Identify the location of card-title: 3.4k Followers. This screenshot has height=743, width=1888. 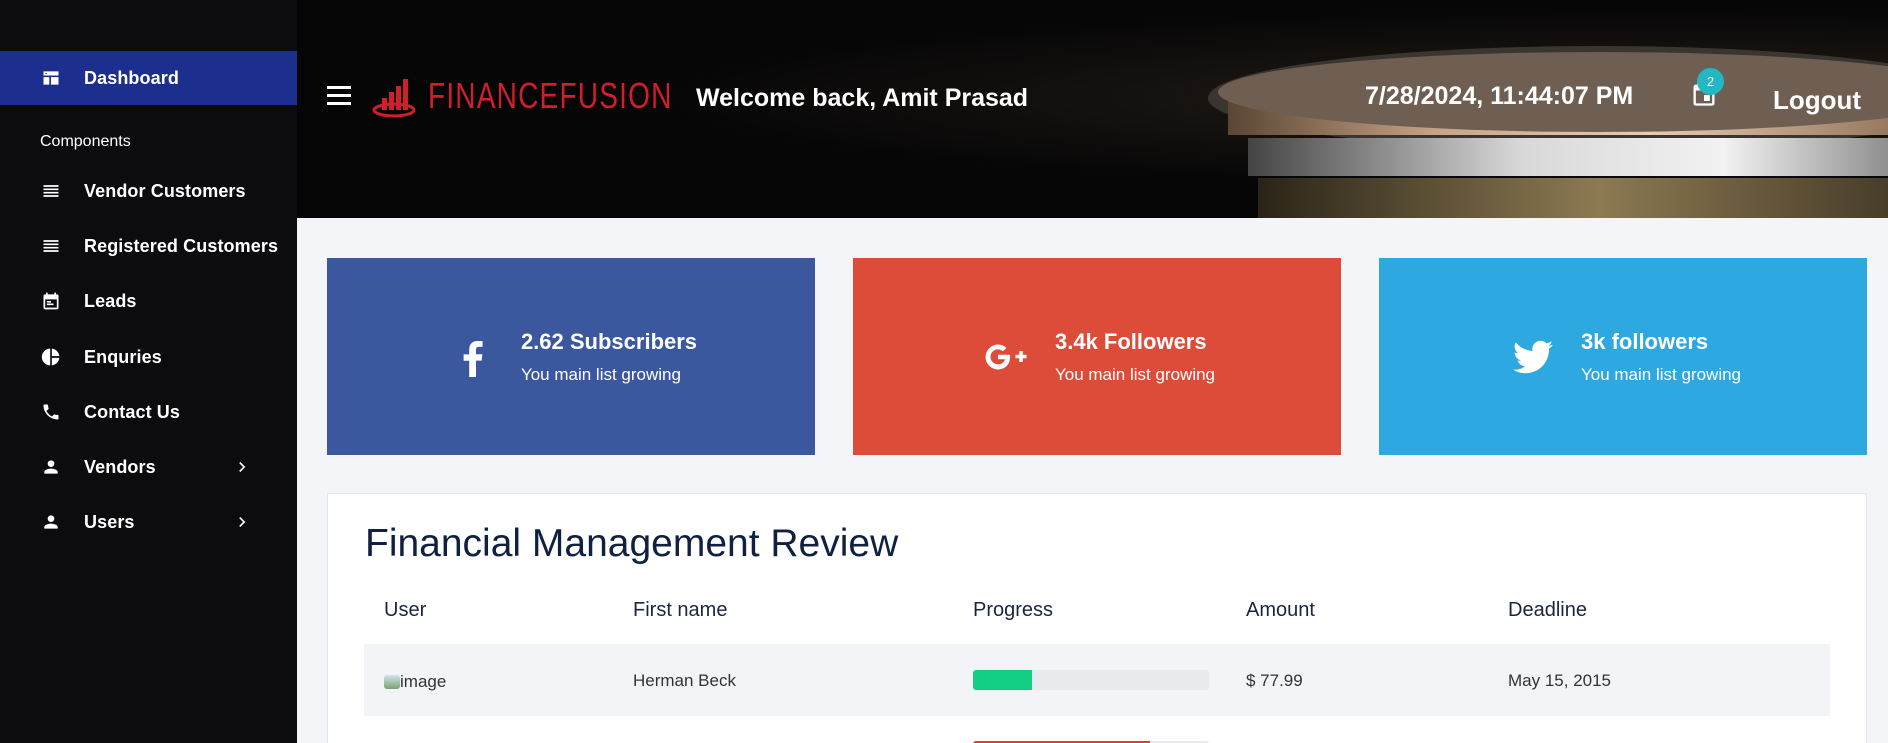
(1130, 341).